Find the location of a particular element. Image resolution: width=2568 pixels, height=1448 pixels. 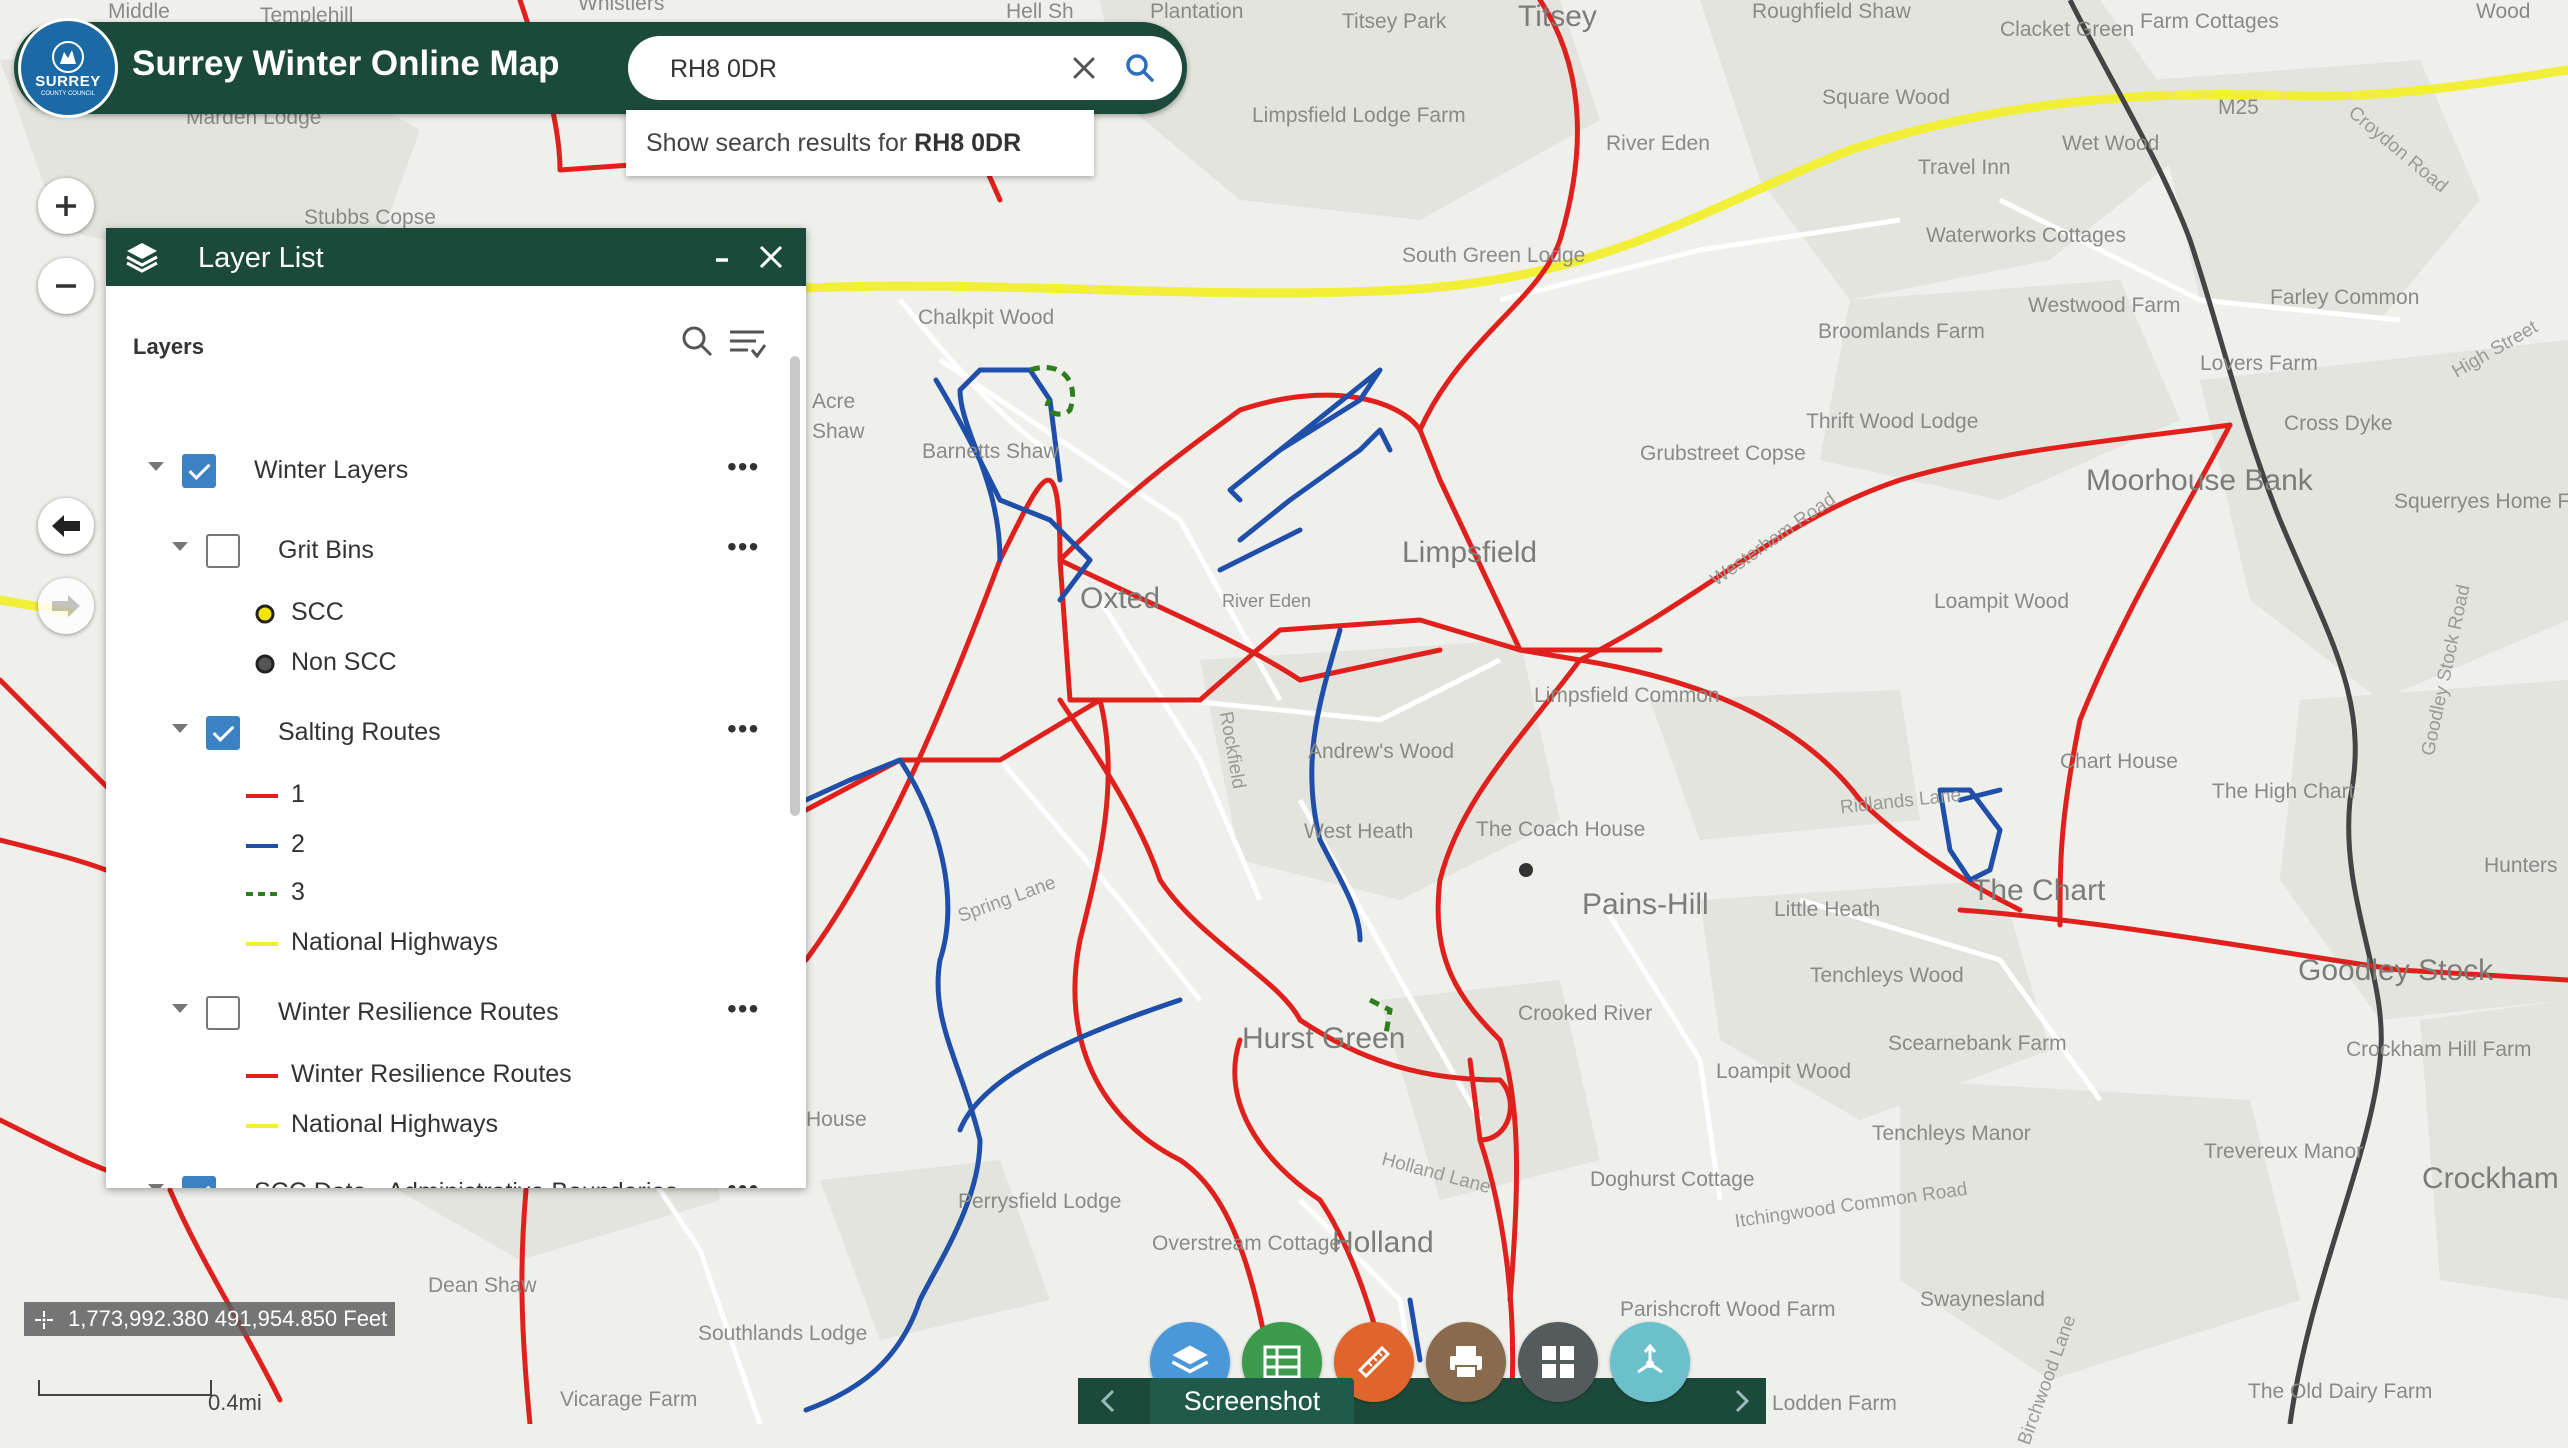

map-label: Chart House is located at coordinates (2119, 761).